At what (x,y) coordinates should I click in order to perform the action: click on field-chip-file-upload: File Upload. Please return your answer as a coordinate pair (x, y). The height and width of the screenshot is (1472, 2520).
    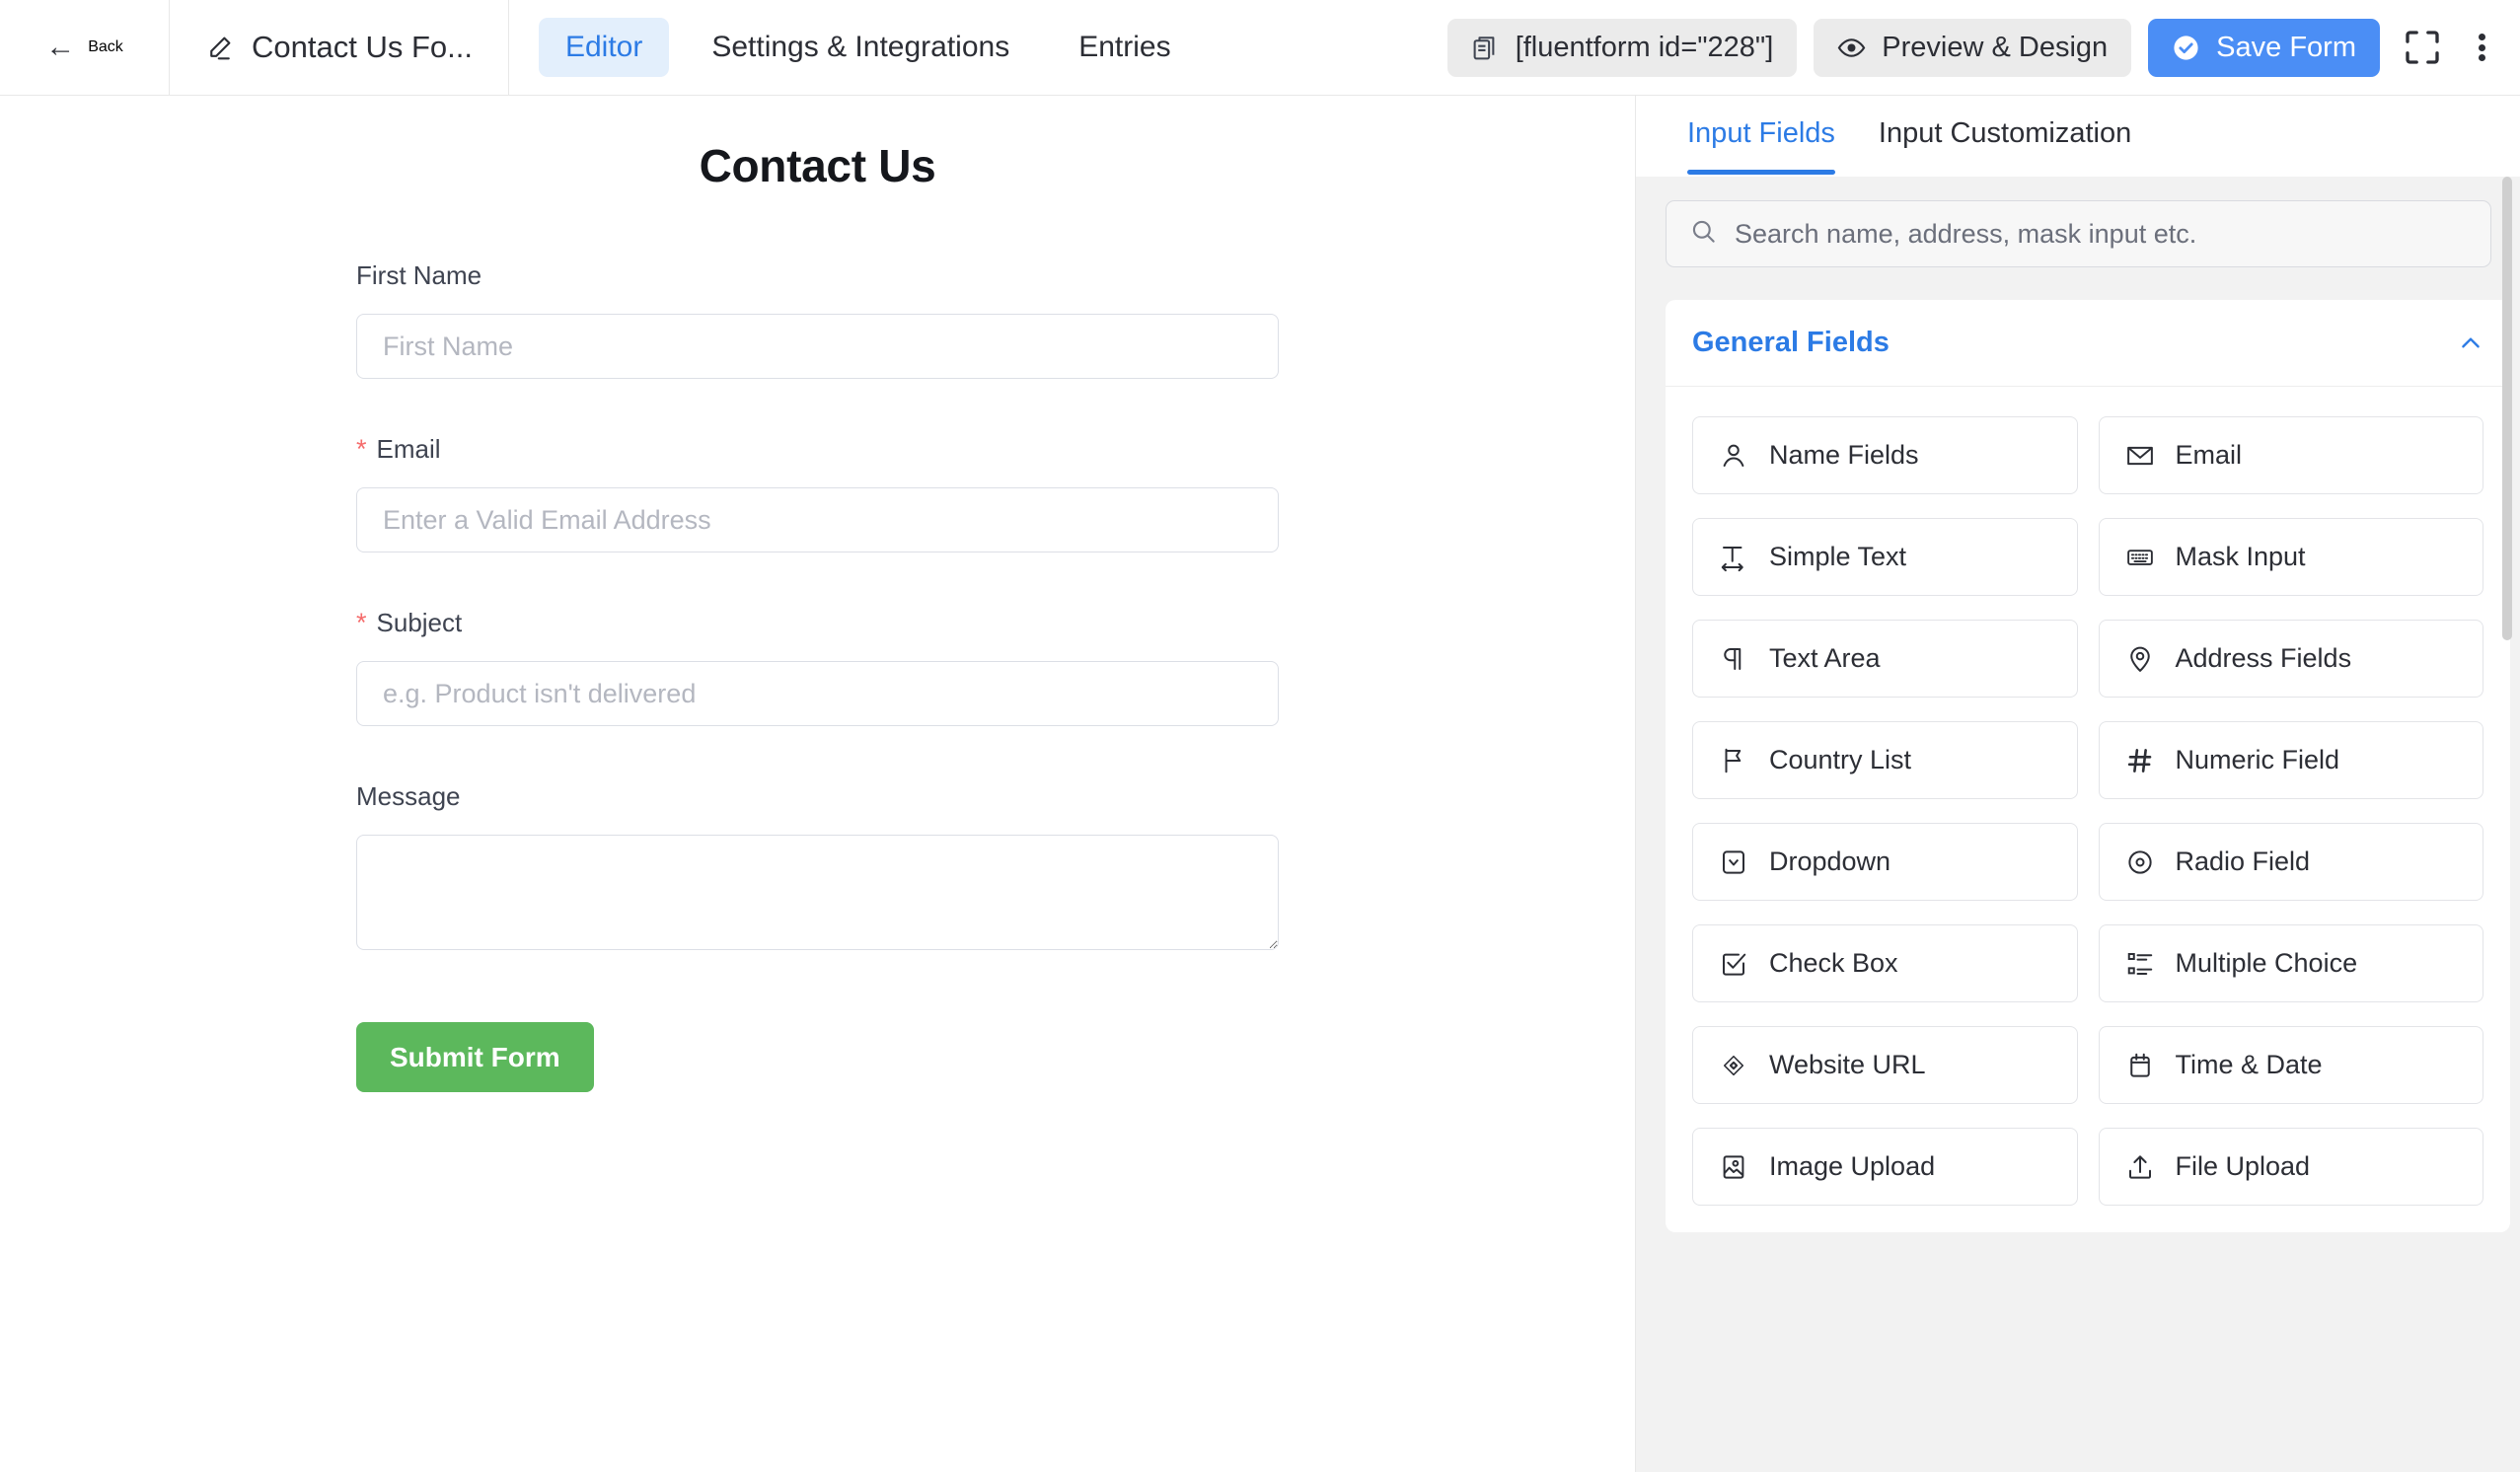
    Looking at the image, I should click on (2290, 1167).